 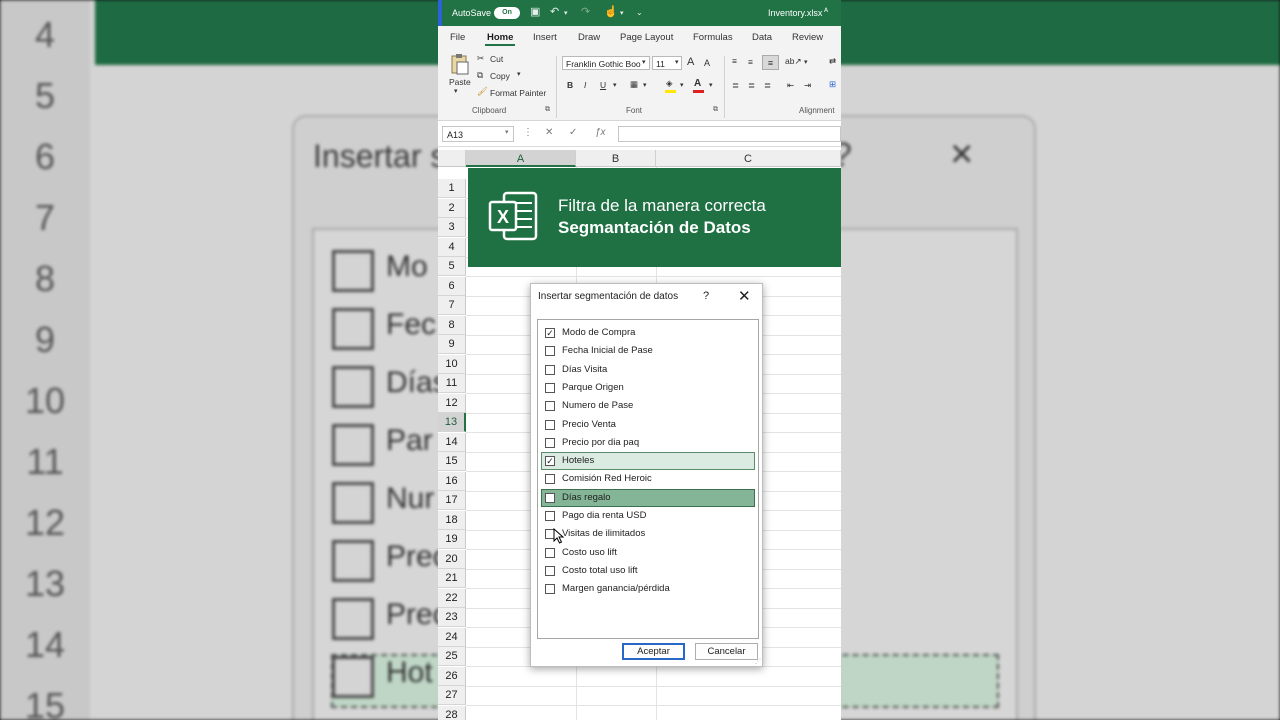 I want to click on row-header: 10, so click(x=452, y=364).